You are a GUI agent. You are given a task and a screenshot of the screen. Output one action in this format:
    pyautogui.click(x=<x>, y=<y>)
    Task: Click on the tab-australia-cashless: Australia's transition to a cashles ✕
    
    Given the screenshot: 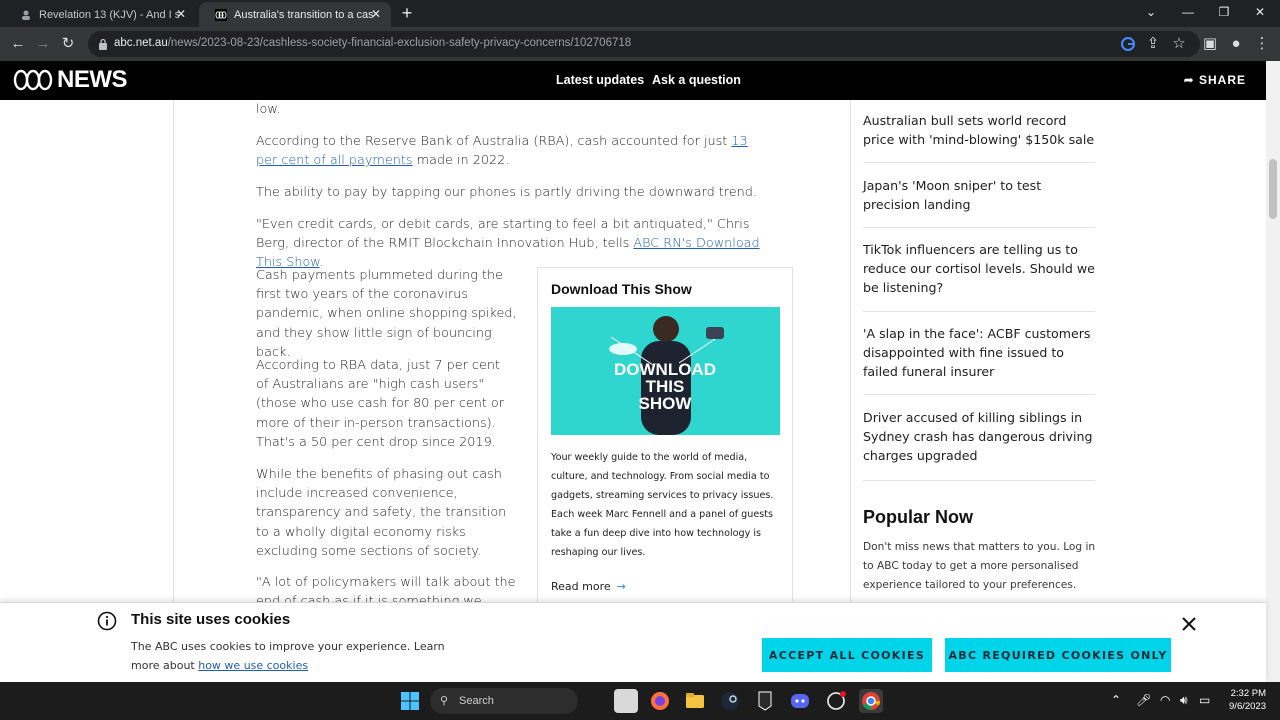 What is the action you would take?
    pyautogui.click(x=295, y=14)
    